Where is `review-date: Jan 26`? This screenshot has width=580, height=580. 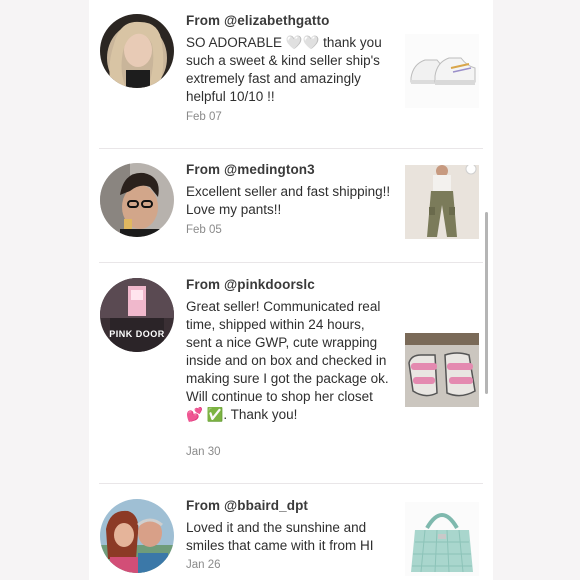 review-date: Jan 26 is located at coordinates (203, 565).